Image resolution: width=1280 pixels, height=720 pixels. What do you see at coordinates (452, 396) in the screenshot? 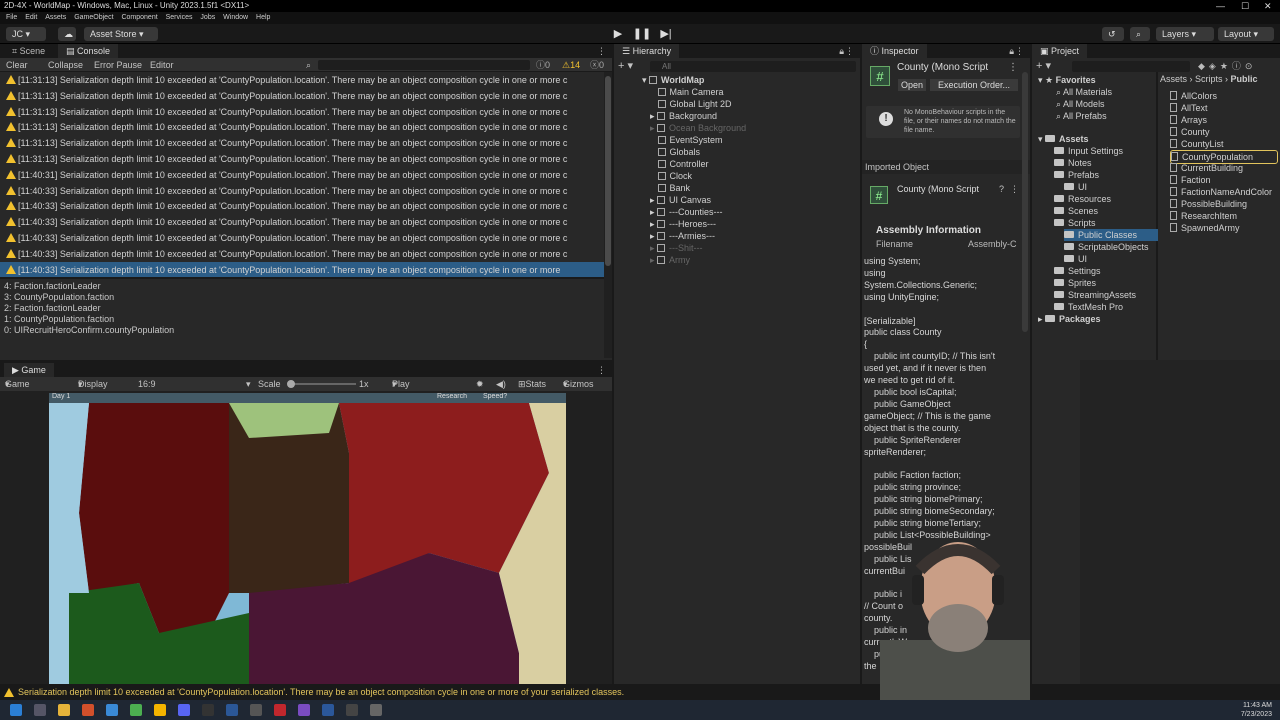
I see `hud-research-button: Research` at bounding box center [452, 396].